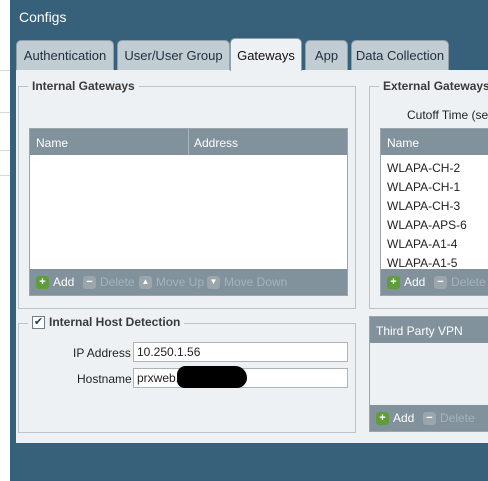  Describe the element at coordinates (422, 263) in the screenshot. I see `list-item: WLAPA-A1-5` at that location.